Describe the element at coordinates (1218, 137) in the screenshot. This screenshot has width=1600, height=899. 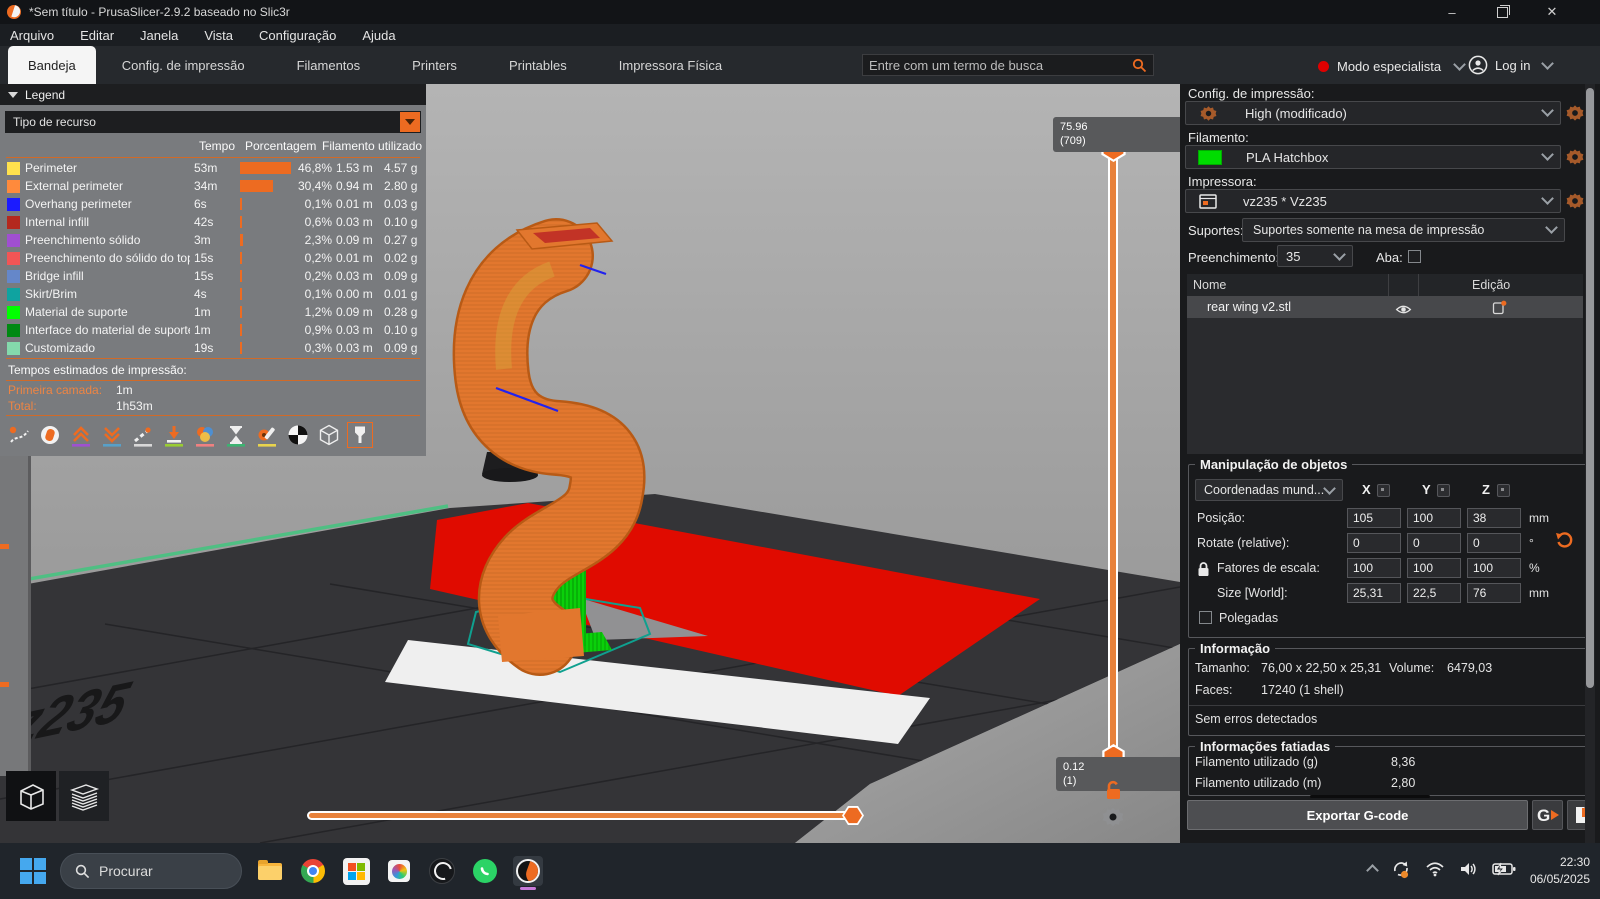
I see `filament-label: Filamento:` at that location.